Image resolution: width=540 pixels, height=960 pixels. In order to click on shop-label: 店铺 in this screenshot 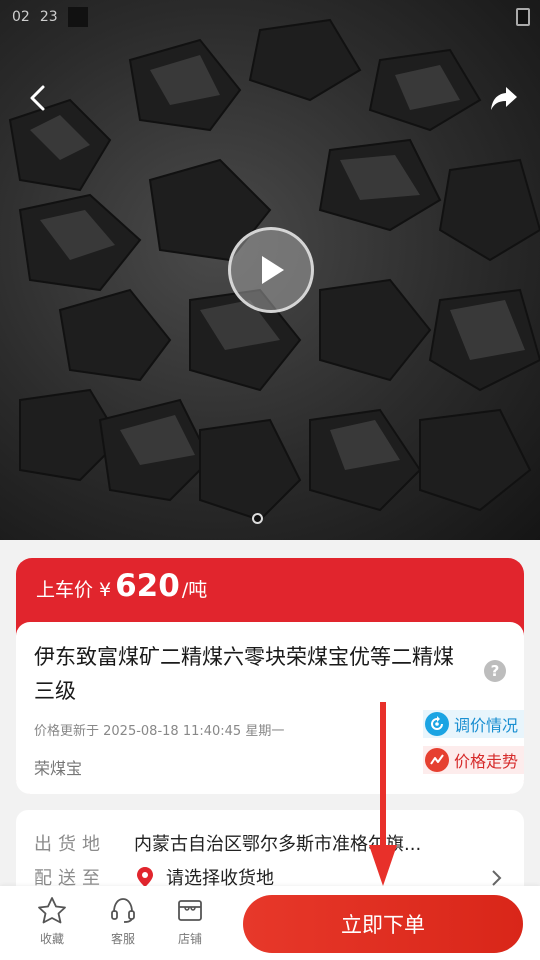, I will do `click(189, 939)`.